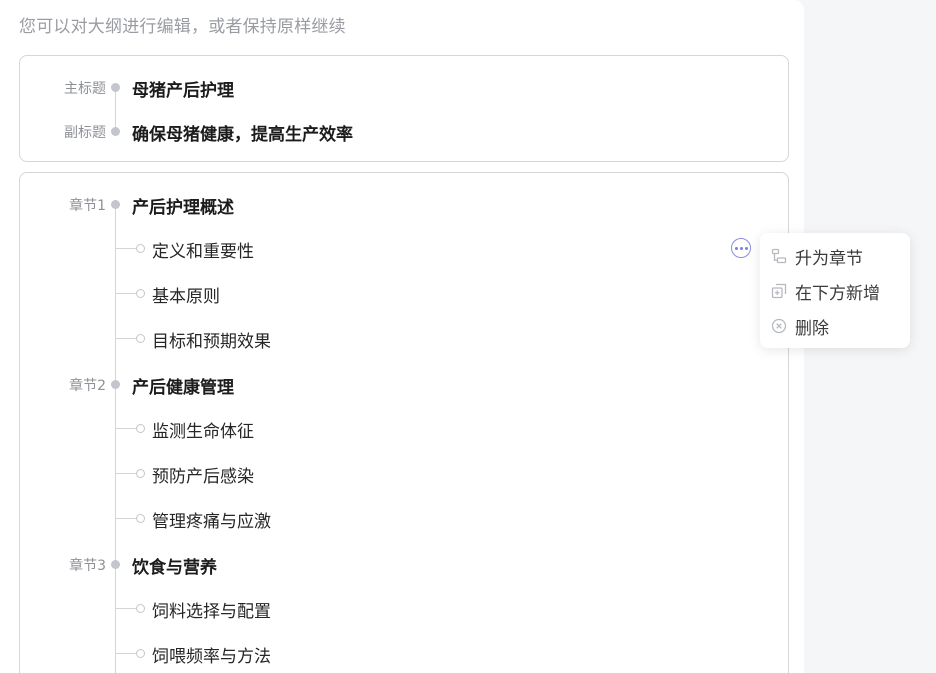 Image resolution: width=936 pixels, height=673 pixels. Describe the element at coordinates (242, 132) in the screenshot. I see `sub-title-text: 确保母猪健康，提高生产效率` at that location.